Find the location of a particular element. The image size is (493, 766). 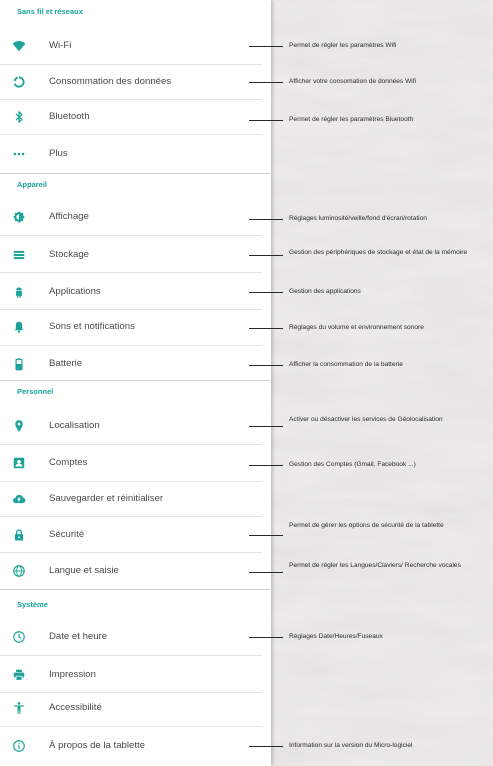

location-icon is located at coordinates (19, 426).